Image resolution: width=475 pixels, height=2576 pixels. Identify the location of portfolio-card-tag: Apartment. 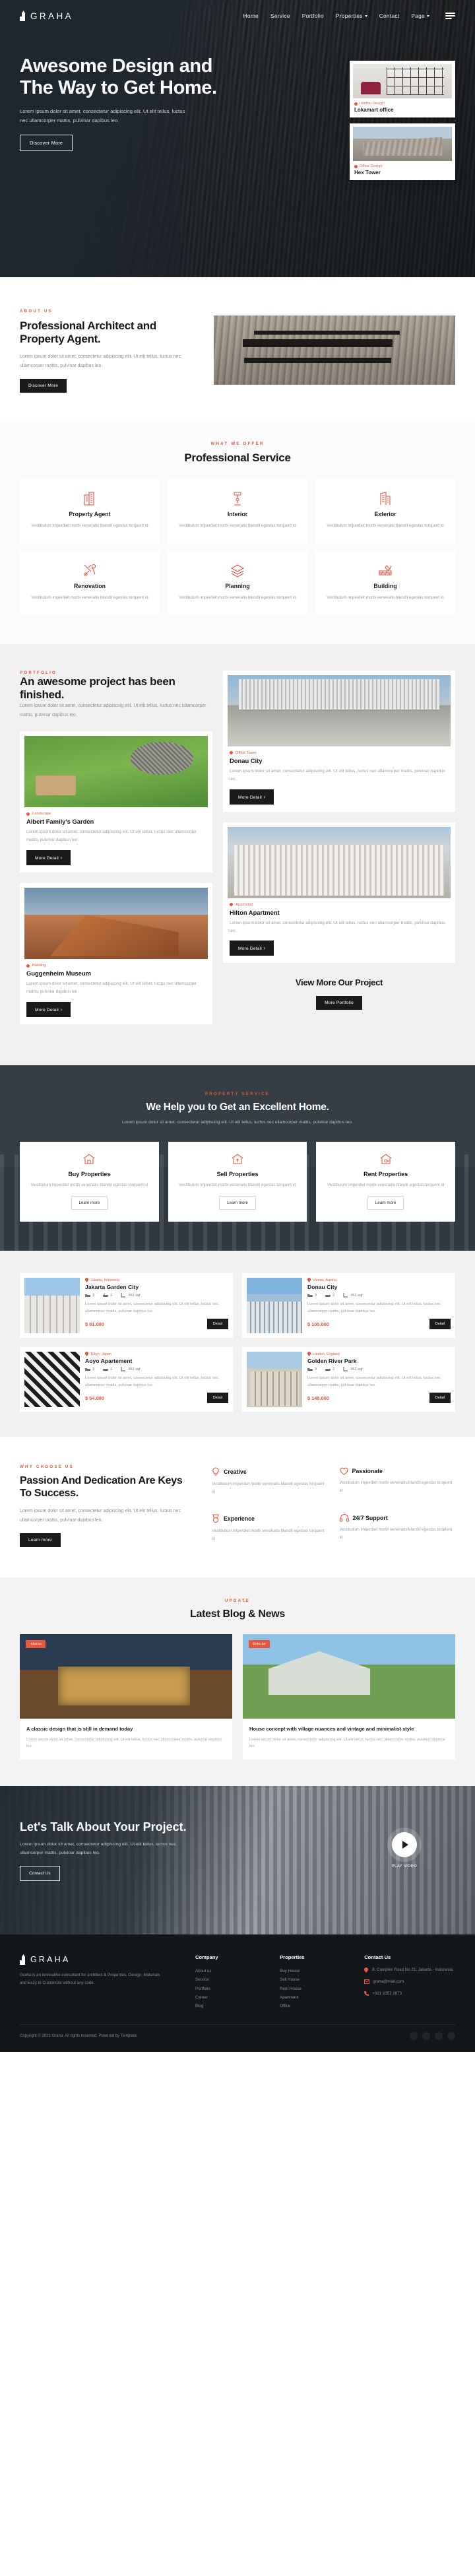
(340, 905).